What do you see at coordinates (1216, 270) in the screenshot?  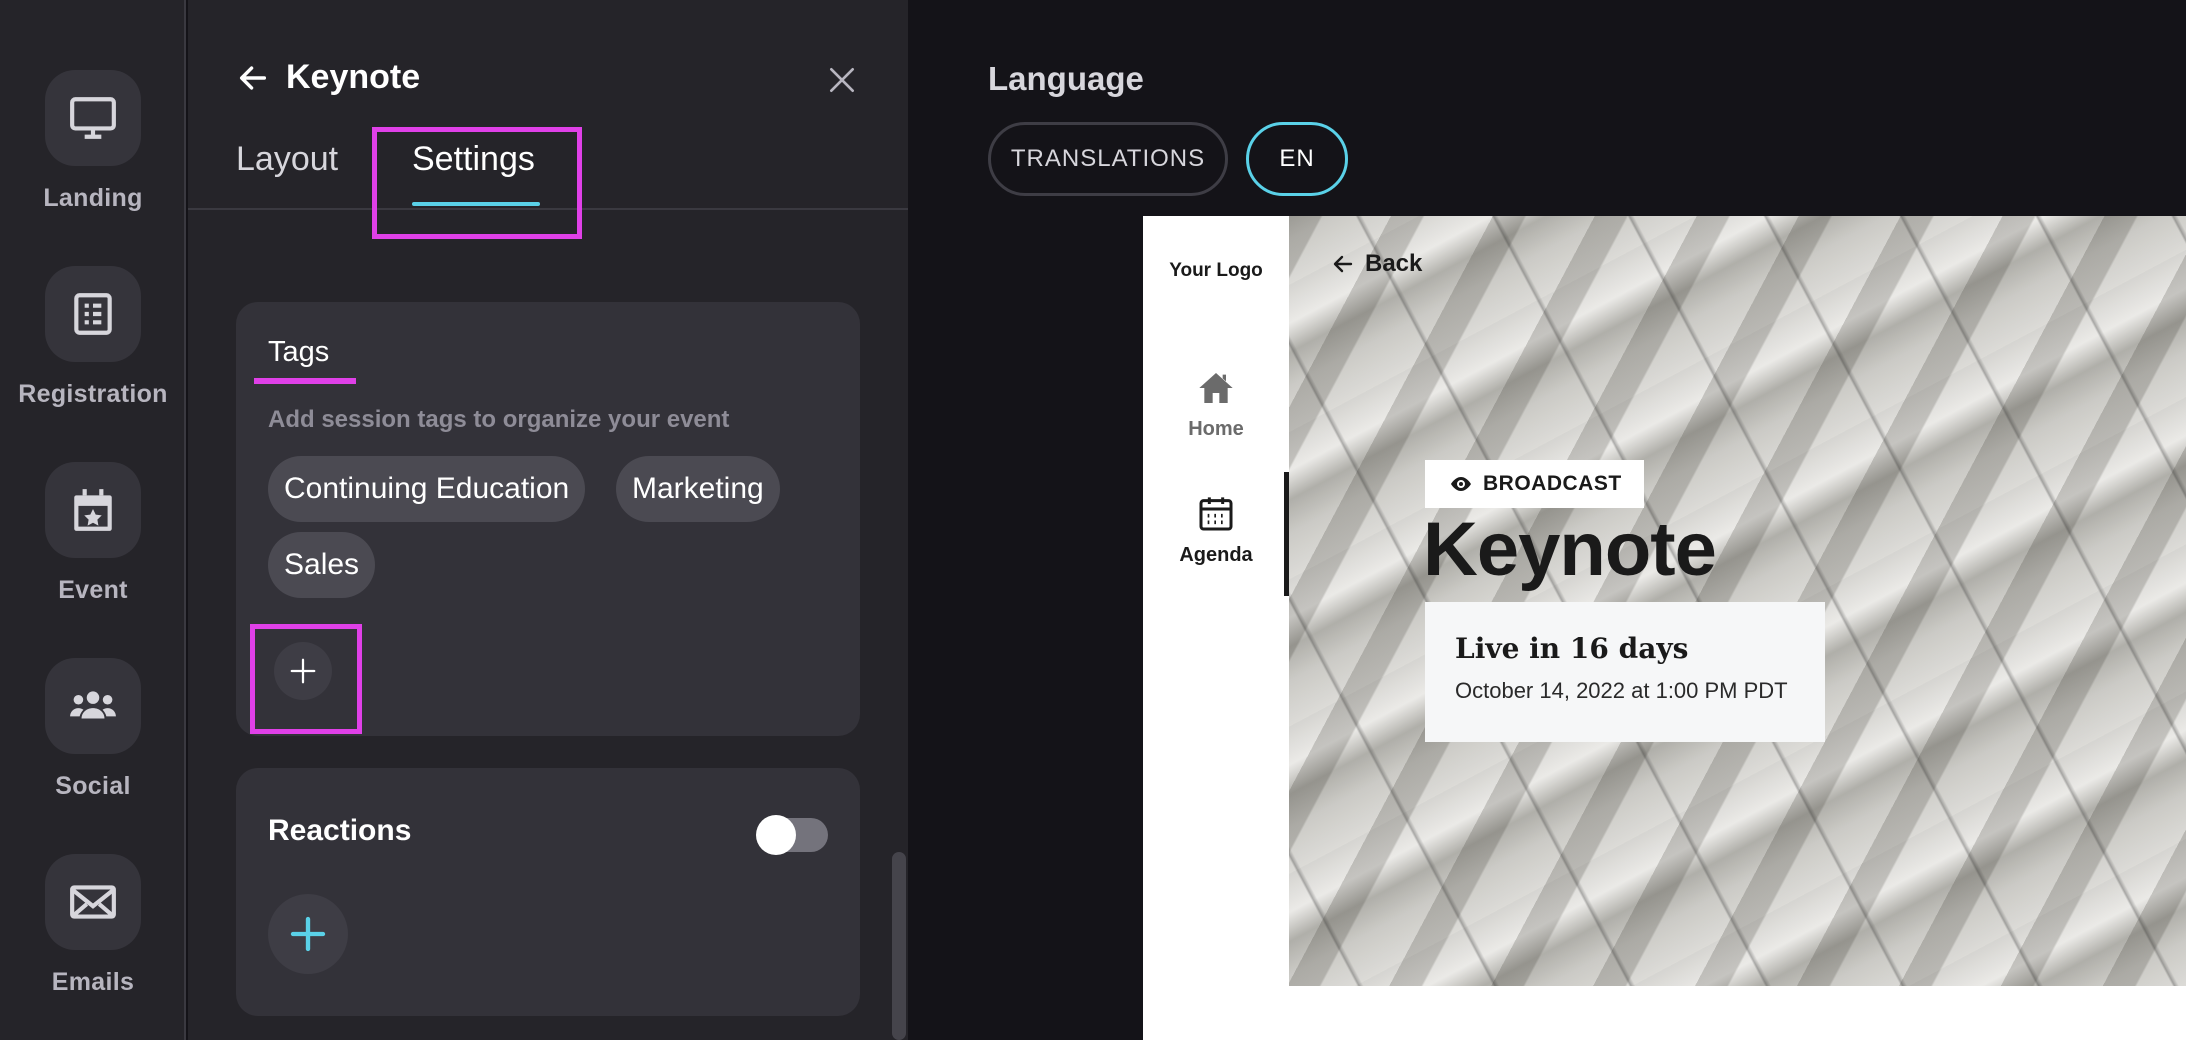 I see `preview-logo: Your Logo` at bounding box center [1216, 270].